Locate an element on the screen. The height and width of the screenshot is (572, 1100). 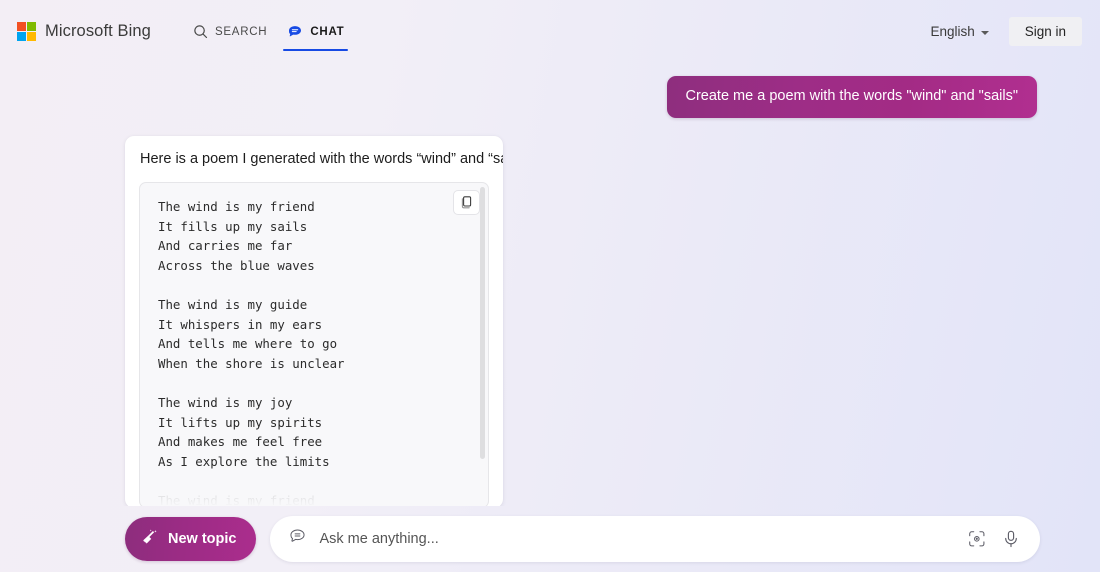
nav-item-search: SEARCH is located at coordinates (230, 31).